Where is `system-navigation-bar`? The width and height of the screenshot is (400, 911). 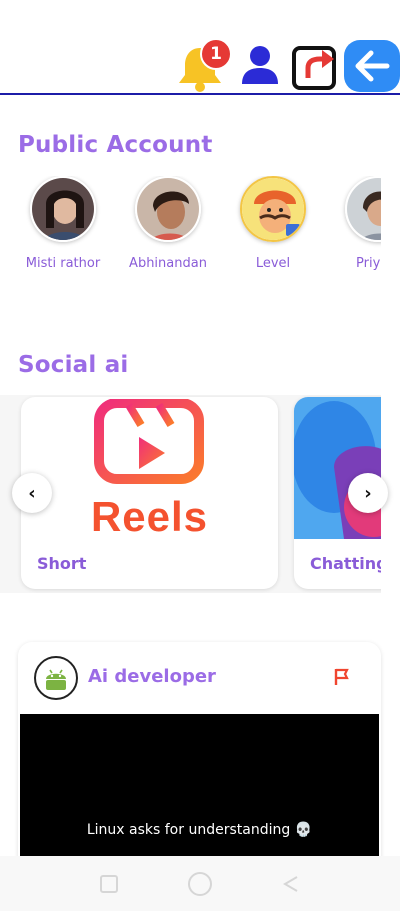 system-navigation-bar is located at coordinates (200, 883).